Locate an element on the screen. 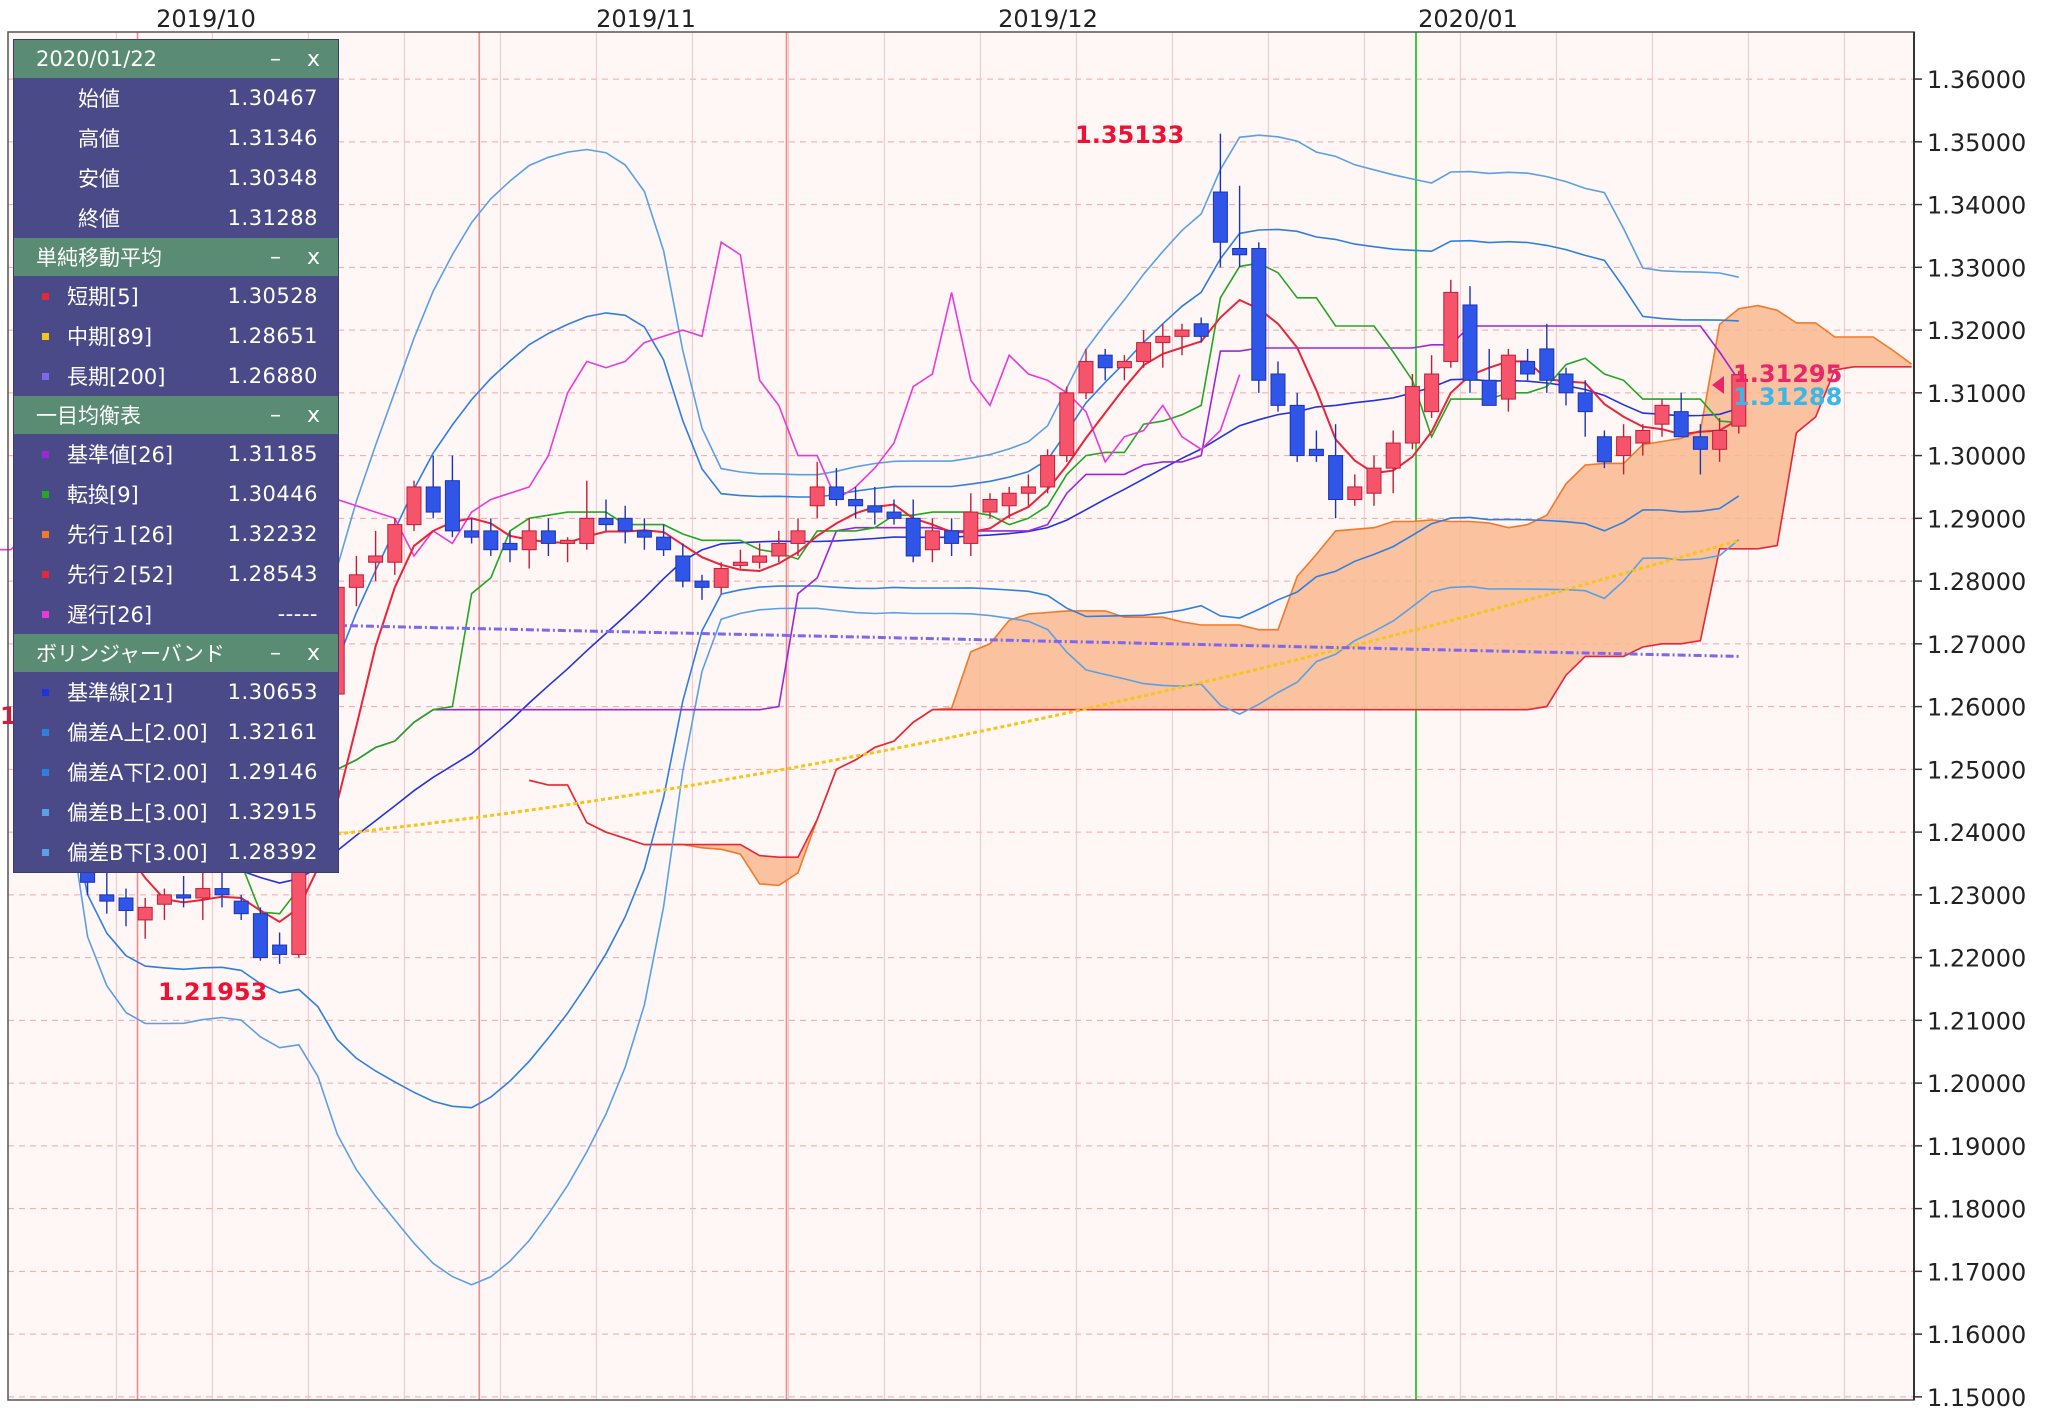 The height and width of the screenshot is (1408, 2046). legend-label: 高値 is located at coordinates (99, 139).